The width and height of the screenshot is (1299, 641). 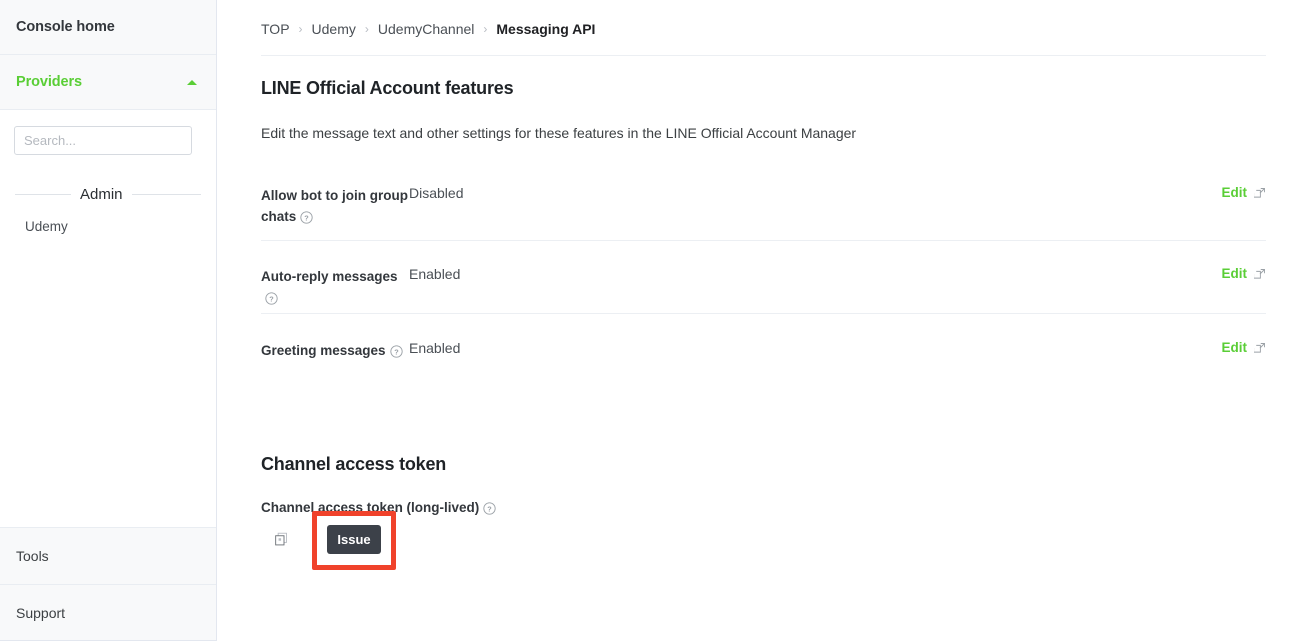 I want to click on breadcrumb-item-udemy: Udemy, so click(x=334, y=29).